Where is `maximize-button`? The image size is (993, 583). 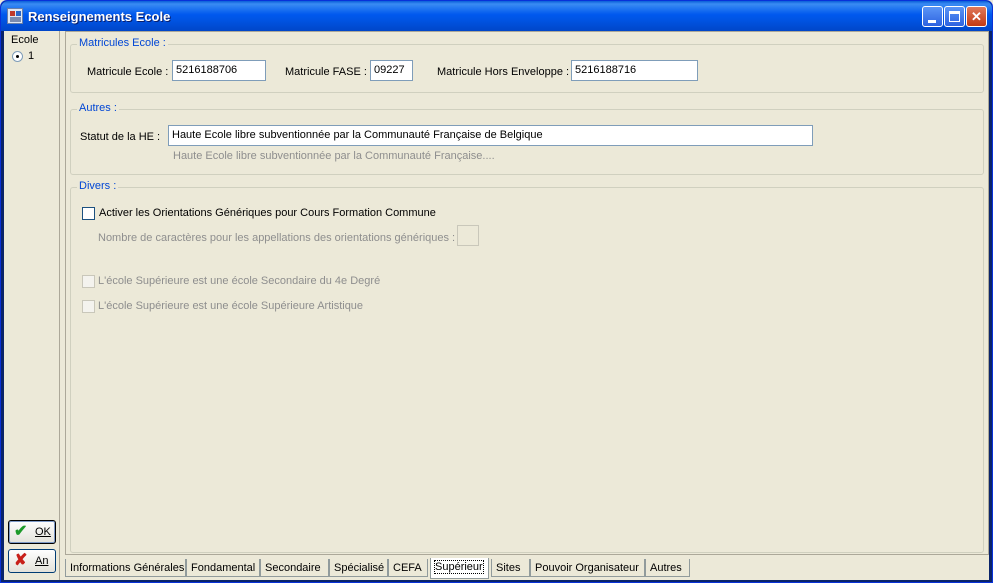
maximize-button is located at coordinates (954, 16).